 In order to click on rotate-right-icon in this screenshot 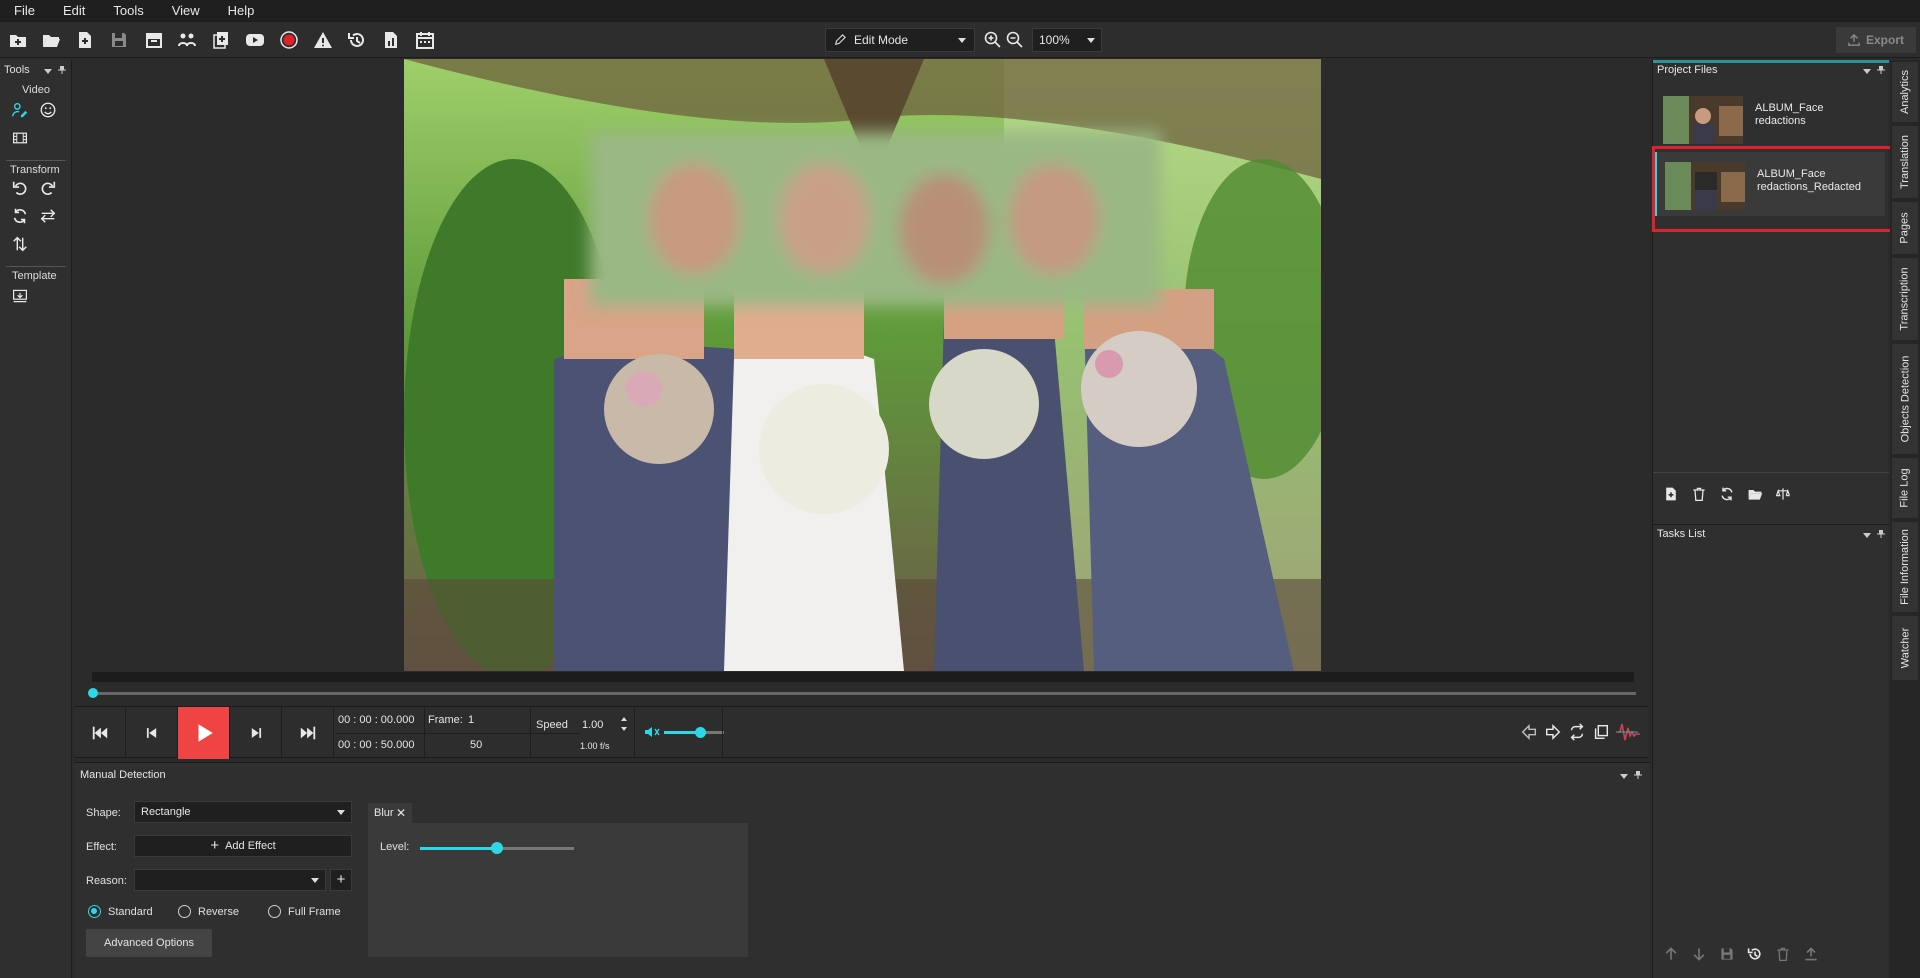, I will do `click(48, 188)`.